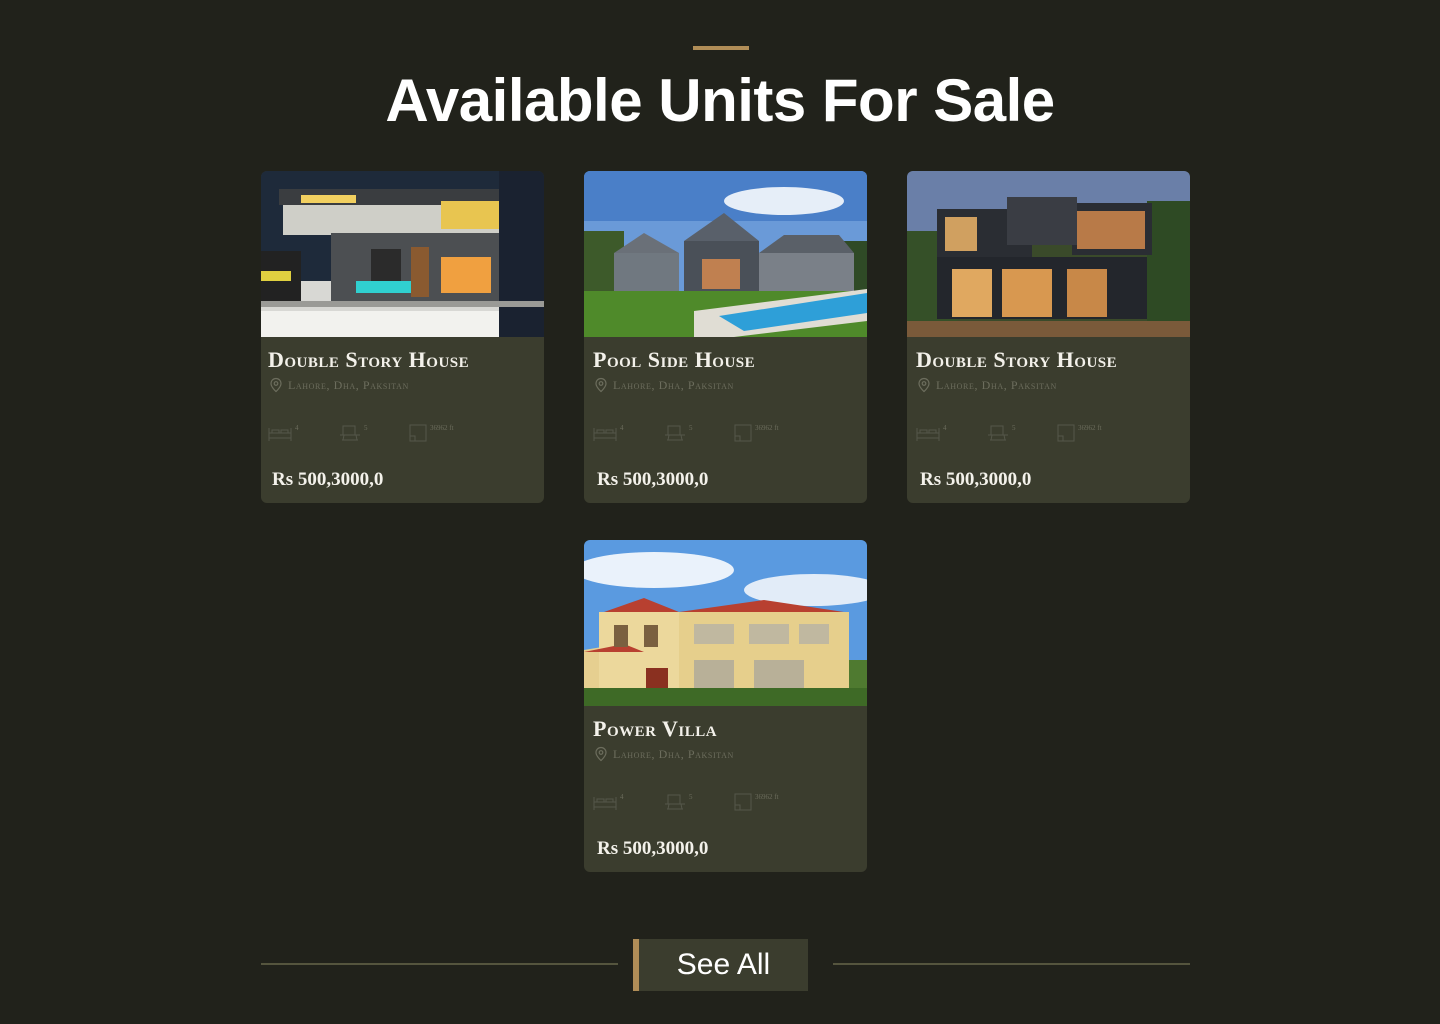 This screenshot has width=1440, height=1024. What do you see at coordinates (720, 965) in the screenshot?
I see `see-all-button: See All` at bounding box center [720, 965].